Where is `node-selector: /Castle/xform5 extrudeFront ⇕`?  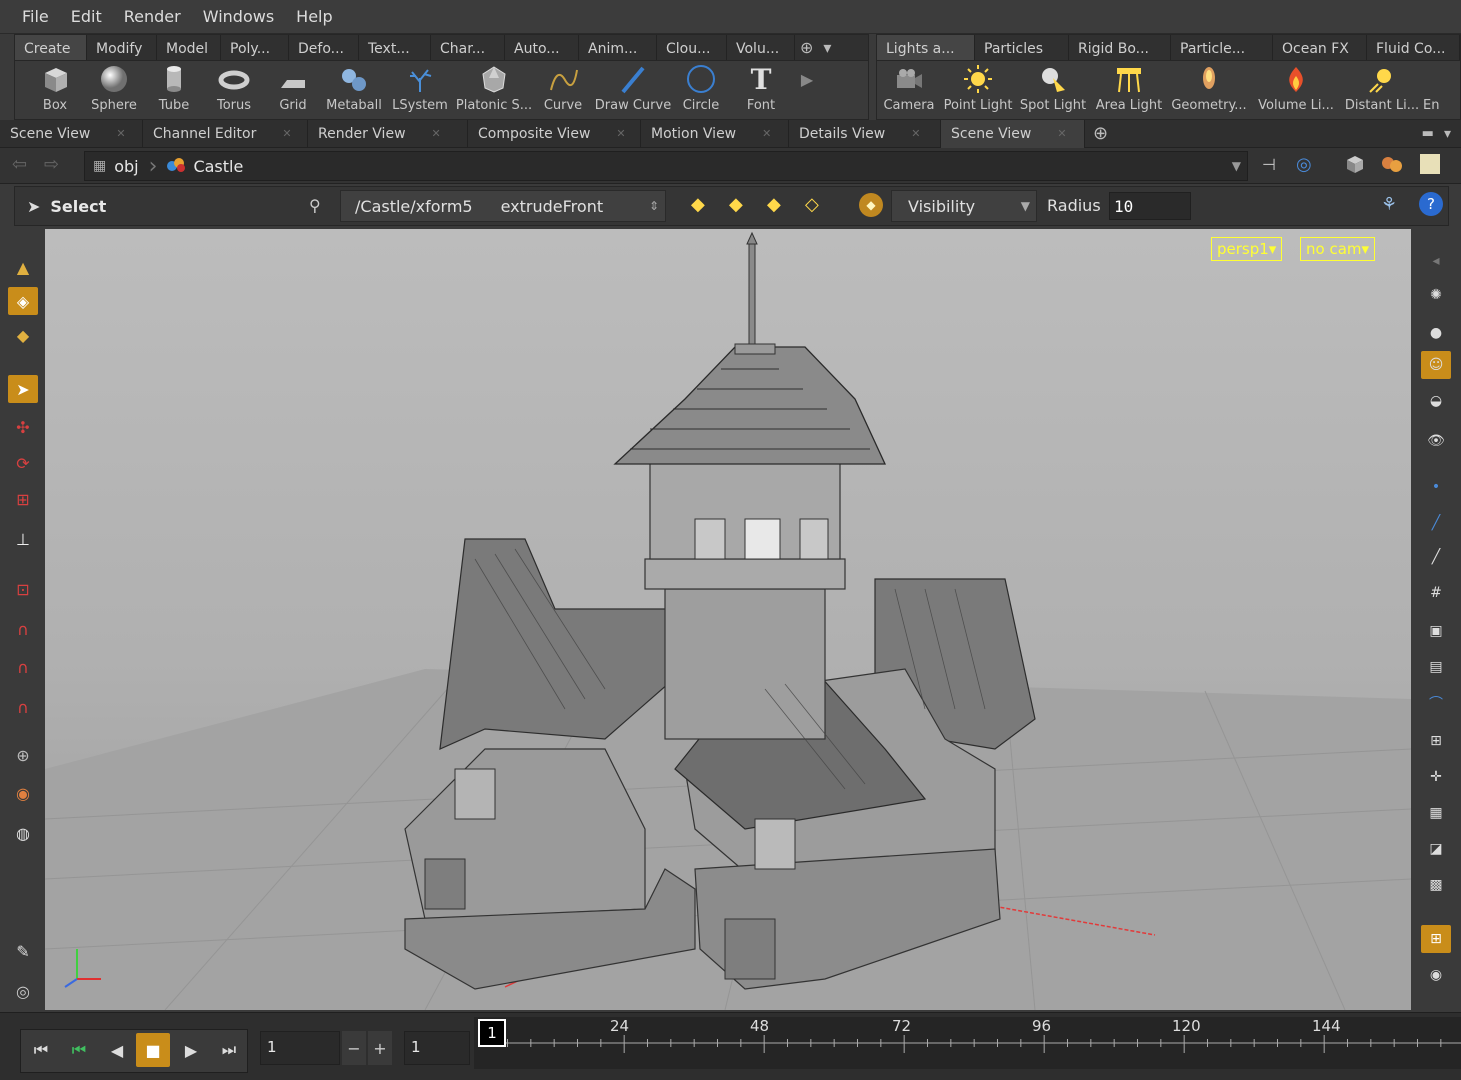 node-selector: /Castle/xform5 extrudeFront ⇕ is located at coordinates (503, 206).